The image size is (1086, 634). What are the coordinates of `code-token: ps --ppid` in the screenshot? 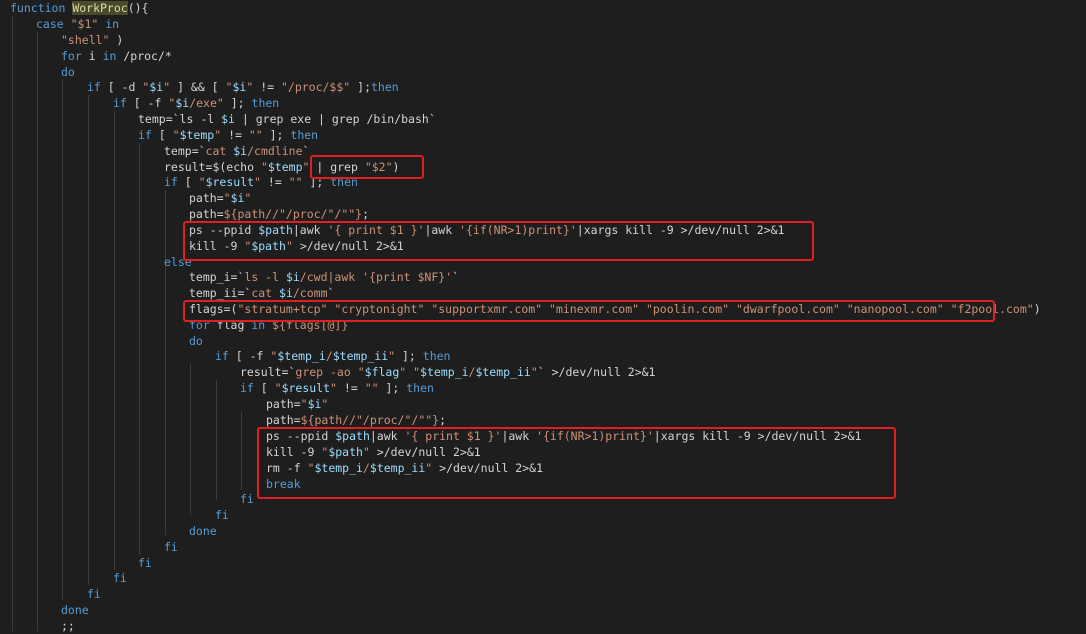 It's located at (301, 436).